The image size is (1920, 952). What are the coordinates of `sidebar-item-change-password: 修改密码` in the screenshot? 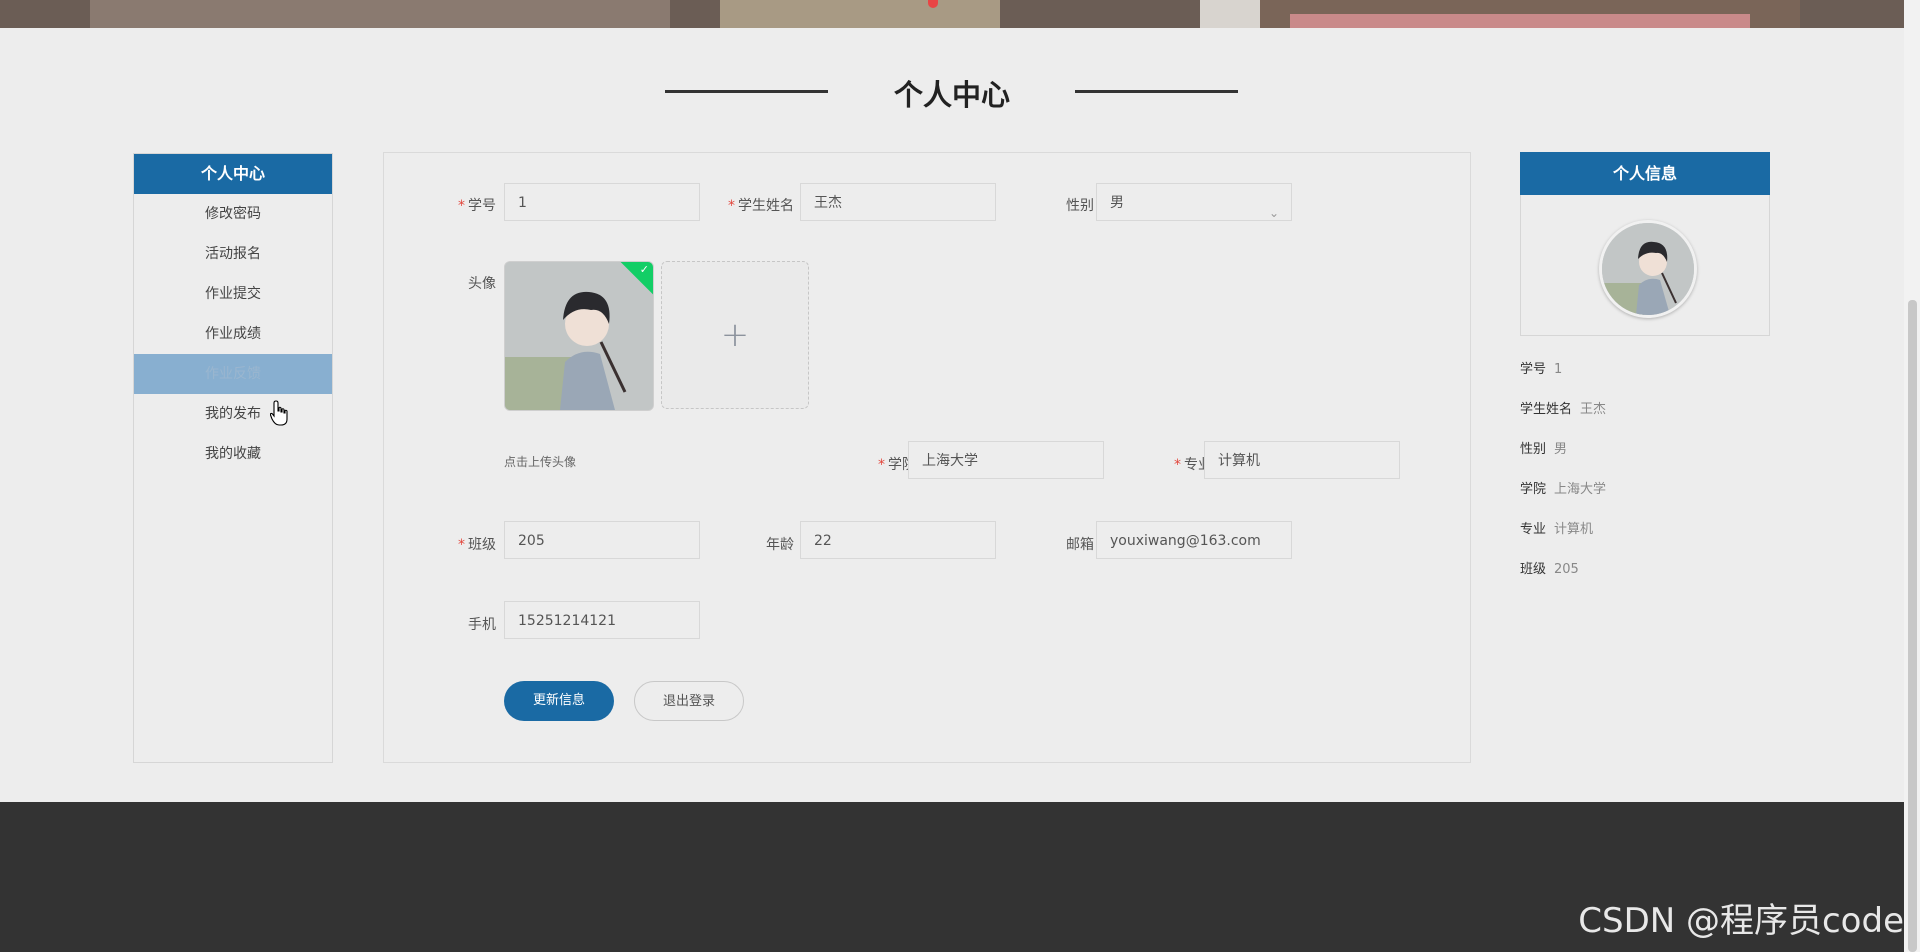 It's located at (233, 214).